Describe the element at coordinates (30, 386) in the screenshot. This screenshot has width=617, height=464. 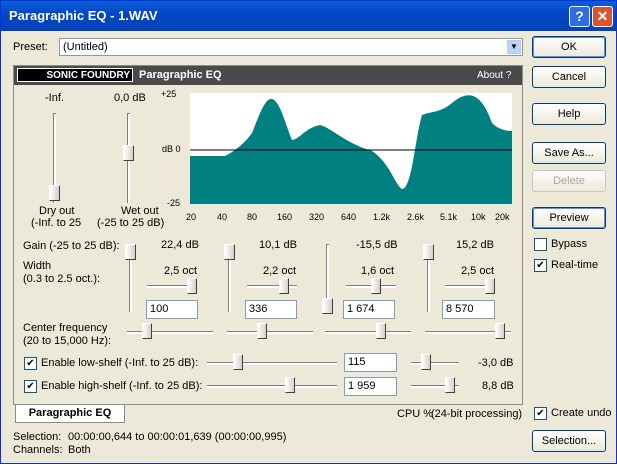
I see `high-shelf-checkbox: ✔` at that location.